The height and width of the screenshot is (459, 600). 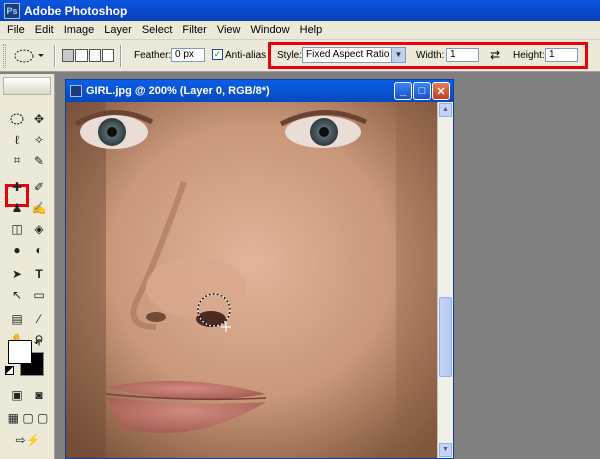 I want to click on feather-label: Feather:, so click(x=153, y=55).